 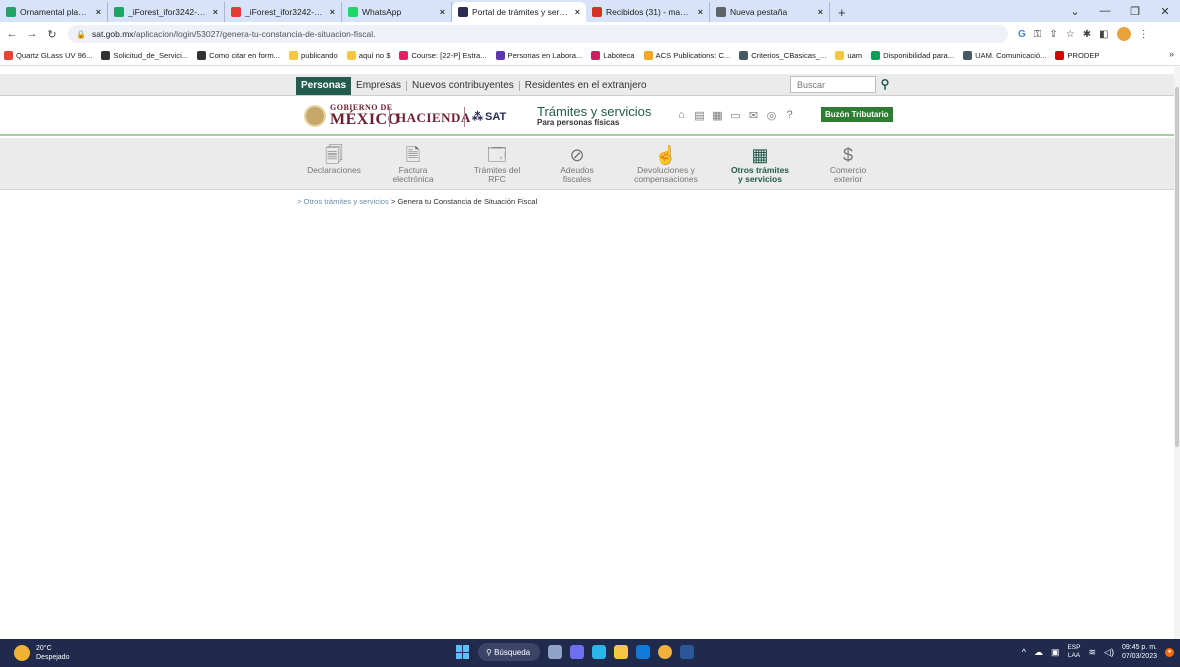 What do you see at coordinates (586, 86) in the screenshot?
I see `nav-residentes-extranjero: Residentes en el extranjero` at bounding box center [586, 86].